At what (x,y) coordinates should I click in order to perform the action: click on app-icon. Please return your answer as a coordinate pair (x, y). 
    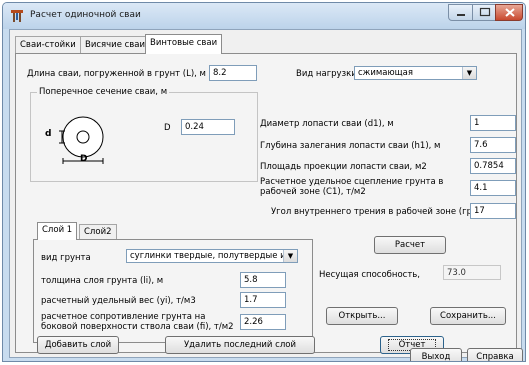
    Looking at the image, I should click on (17, 16).